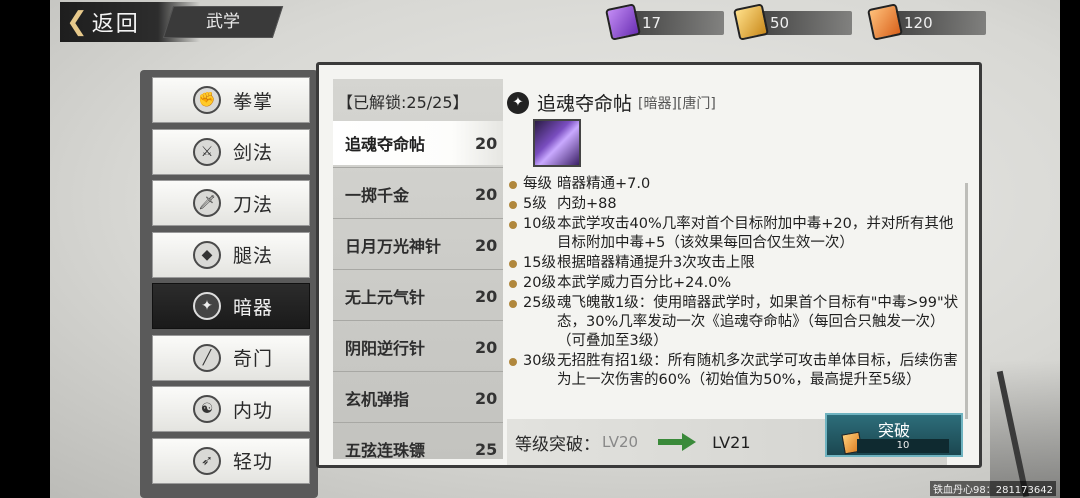 The height and width of the screenshot is (498, 1080). Describe the element at coordinates (25, 249) in the screenshot. I see `left-letterbox` at that location.